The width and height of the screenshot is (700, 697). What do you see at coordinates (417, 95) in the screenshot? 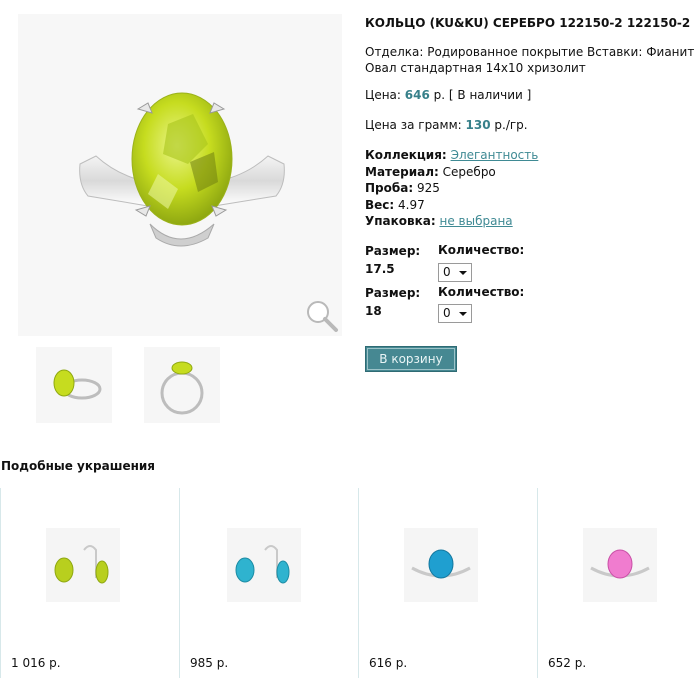
I see `price-value: 646` at bounding box center [417, 95].